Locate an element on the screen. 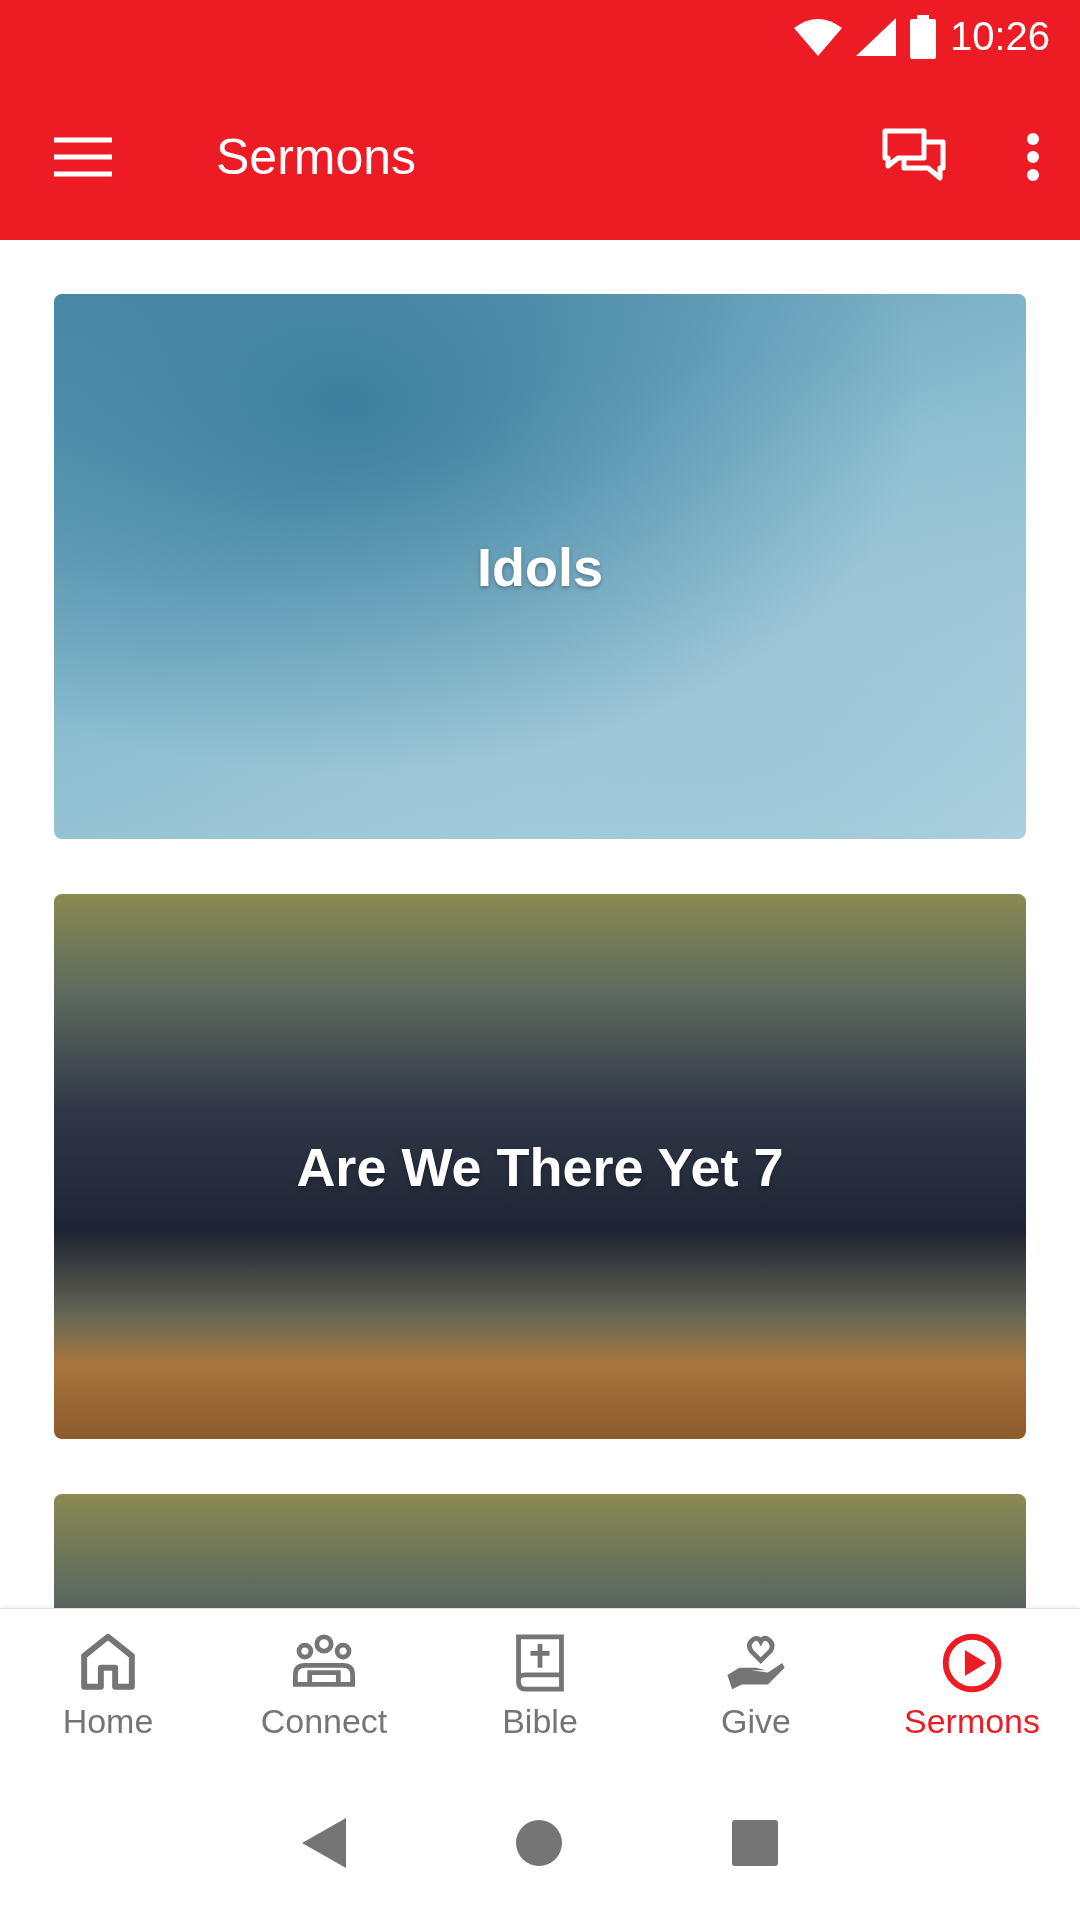 The height and width of the screenshot is (1920, 1080). sermon-title: Idols is located at coordinates (540, 566).